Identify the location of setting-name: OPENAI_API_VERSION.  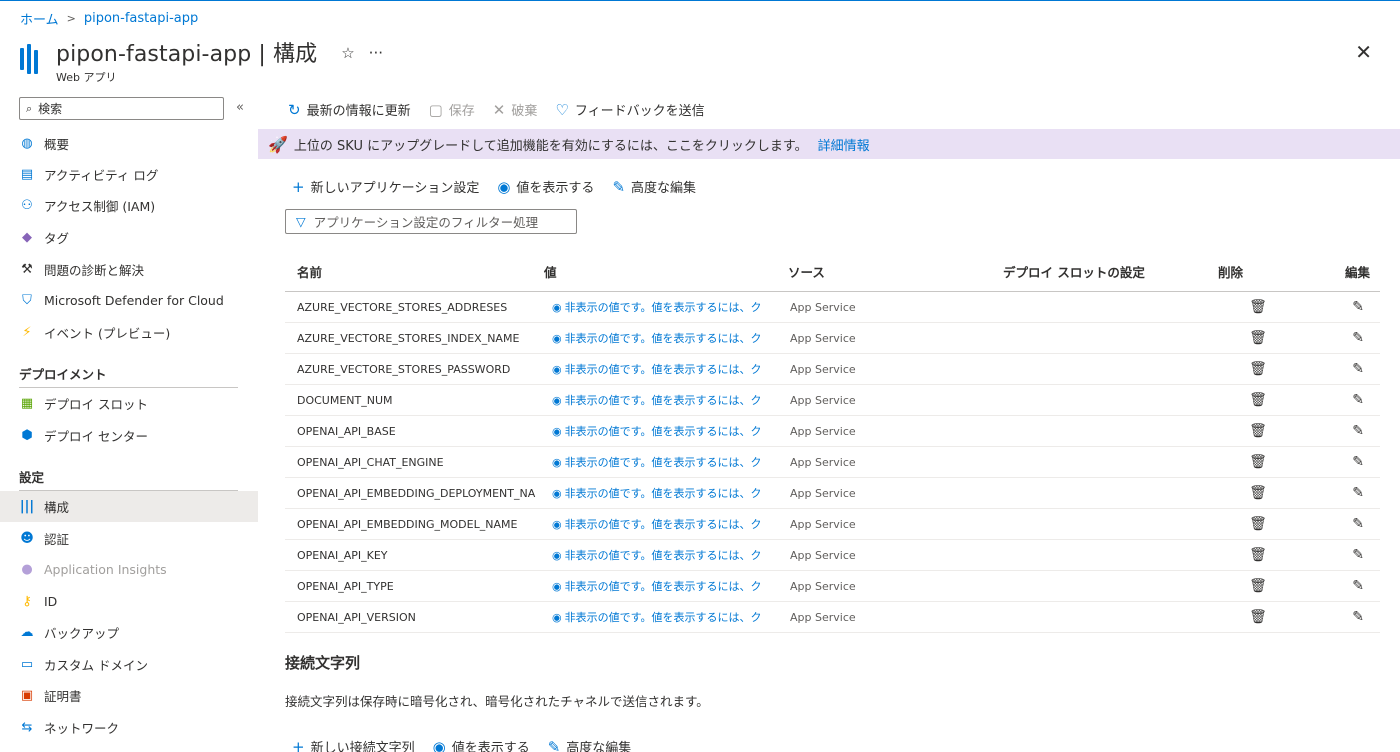
(413, 617).